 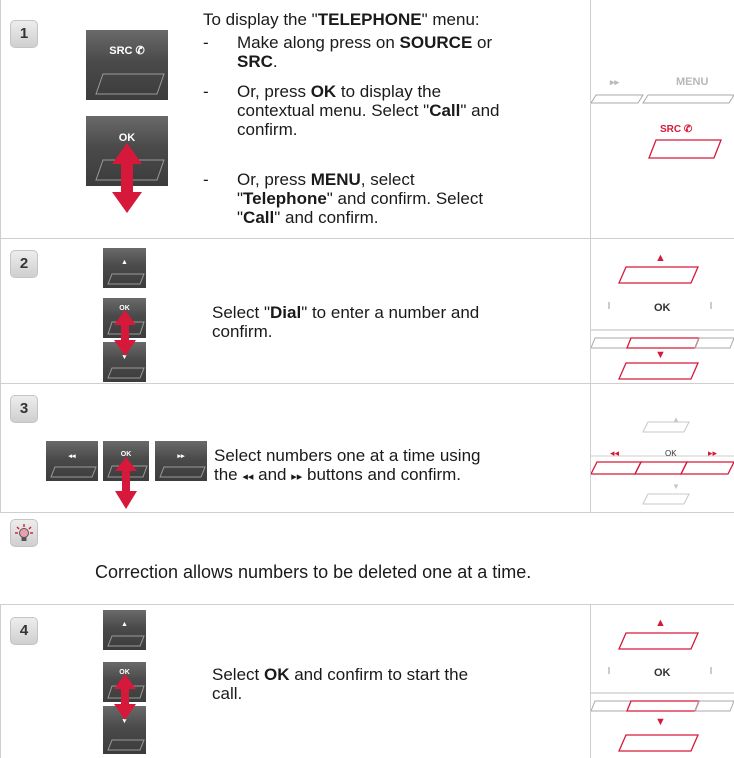 I want to click on step-number-1: 1, so click(x=24, y=34).